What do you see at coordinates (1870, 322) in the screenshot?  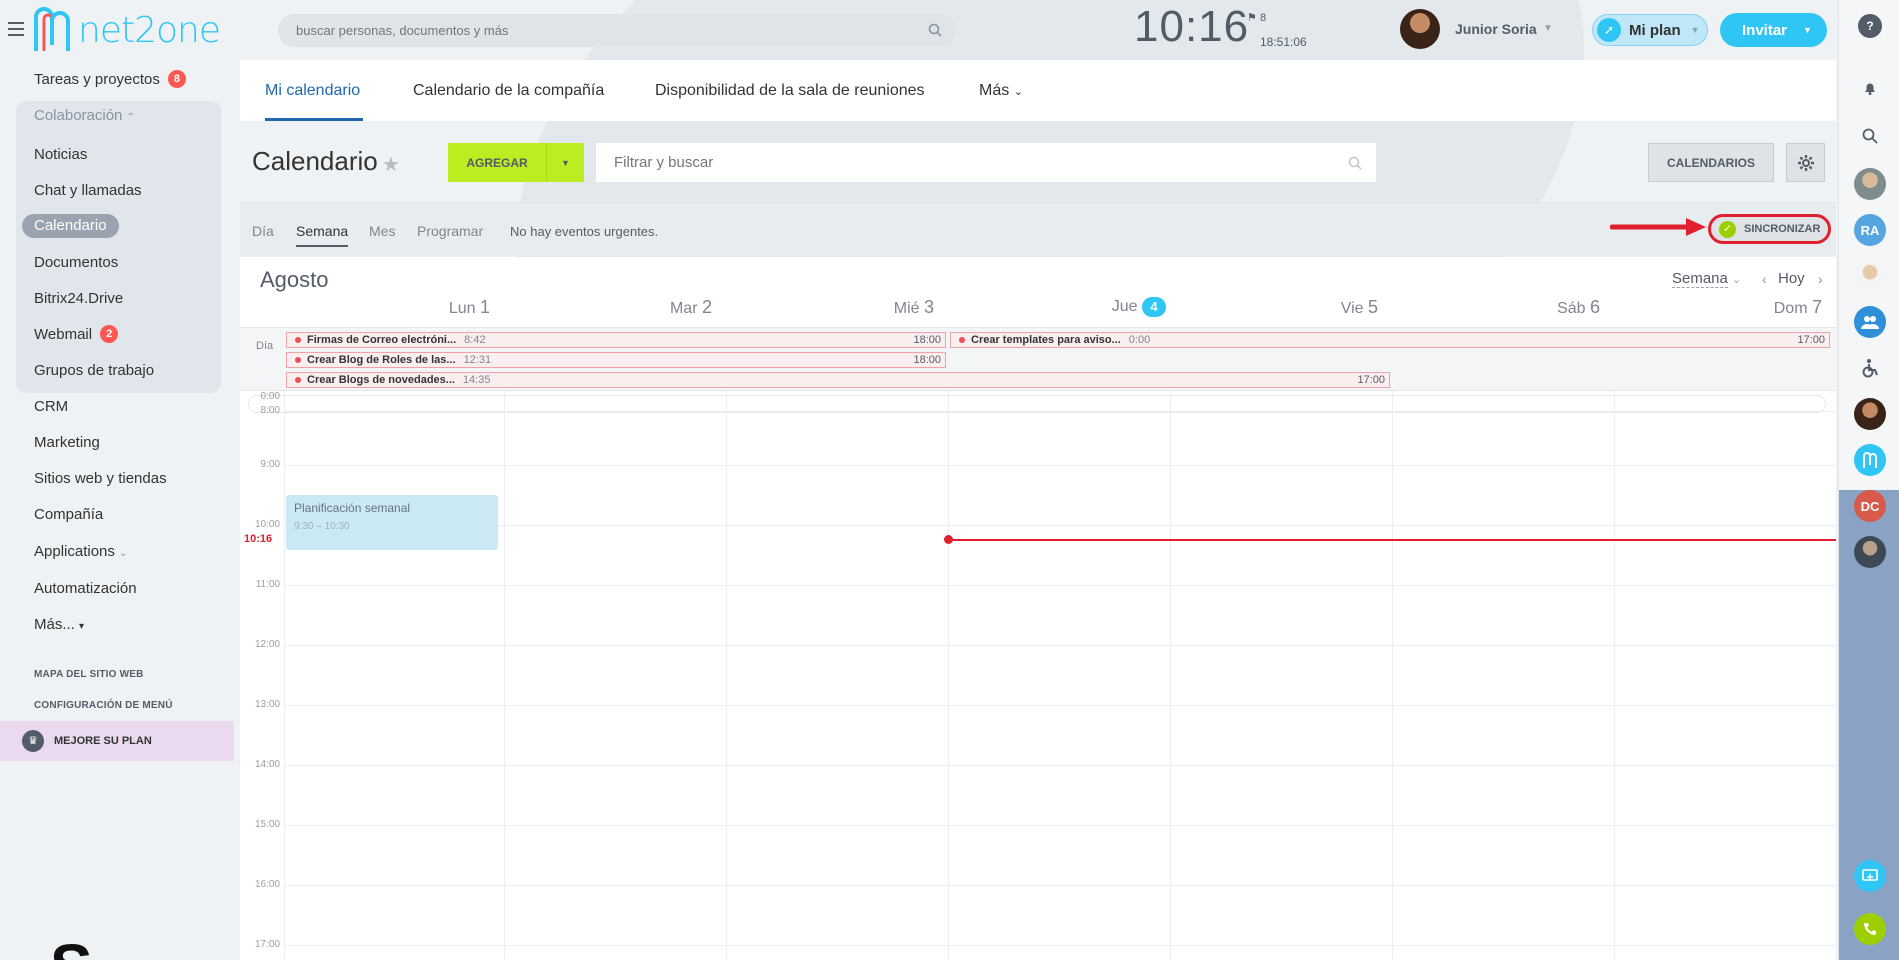 I see `group-chat-icon` at bounding box center [1870, 322].